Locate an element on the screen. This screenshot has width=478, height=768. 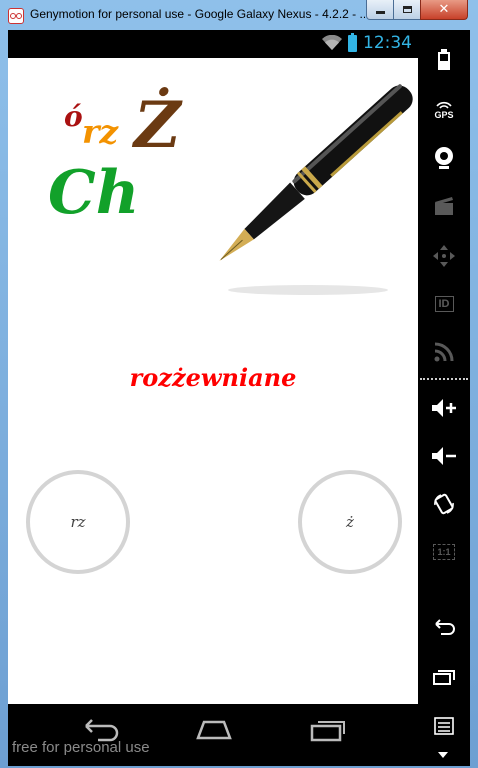
android-back-button is located at coordinates (444, 626).